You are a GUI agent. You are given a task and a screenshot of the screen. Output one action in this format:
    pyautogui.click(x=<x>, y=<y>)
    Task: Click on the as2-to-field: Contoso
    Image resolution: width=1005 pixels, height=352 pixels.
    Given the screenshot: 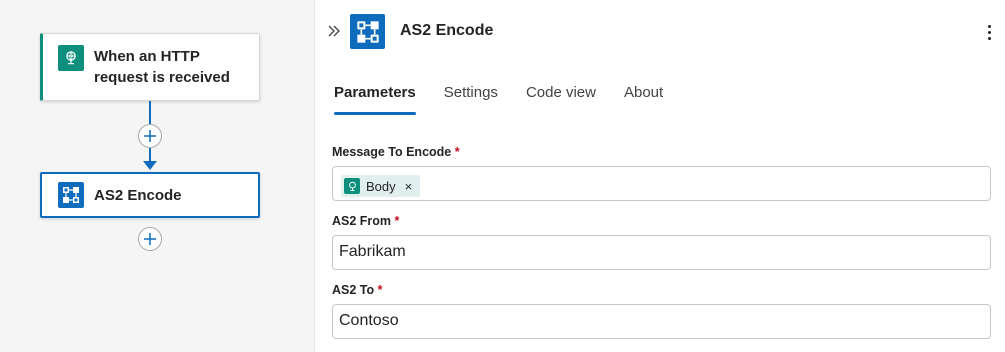 What is the action you would take?
    pyautogui.click(x=661, y=321)
    